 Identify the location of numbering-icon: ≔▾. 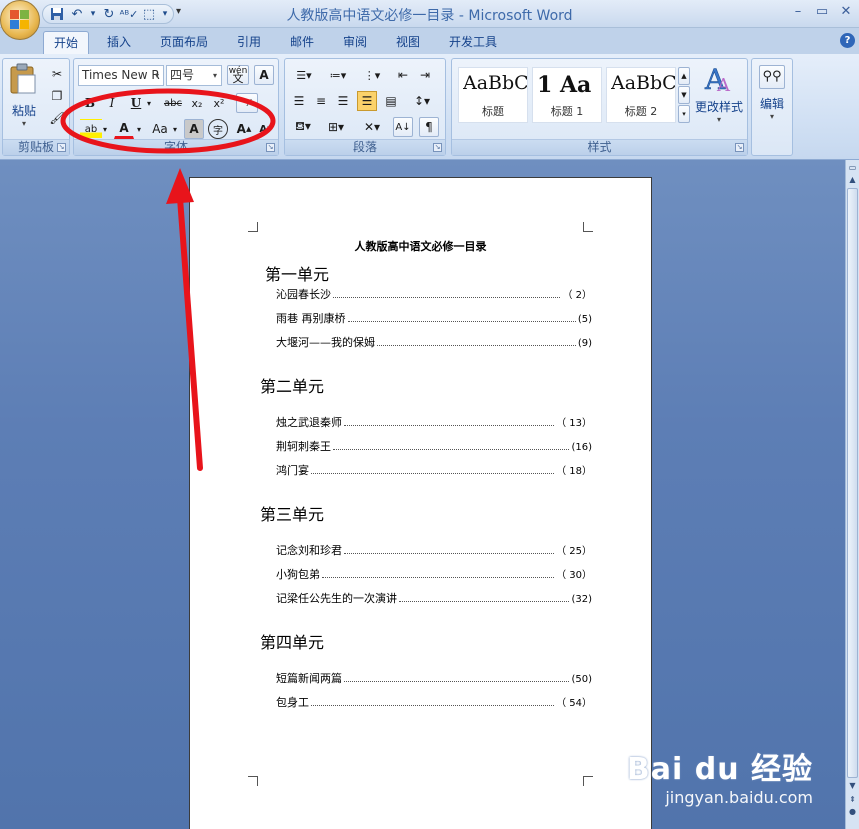
(338, 75).